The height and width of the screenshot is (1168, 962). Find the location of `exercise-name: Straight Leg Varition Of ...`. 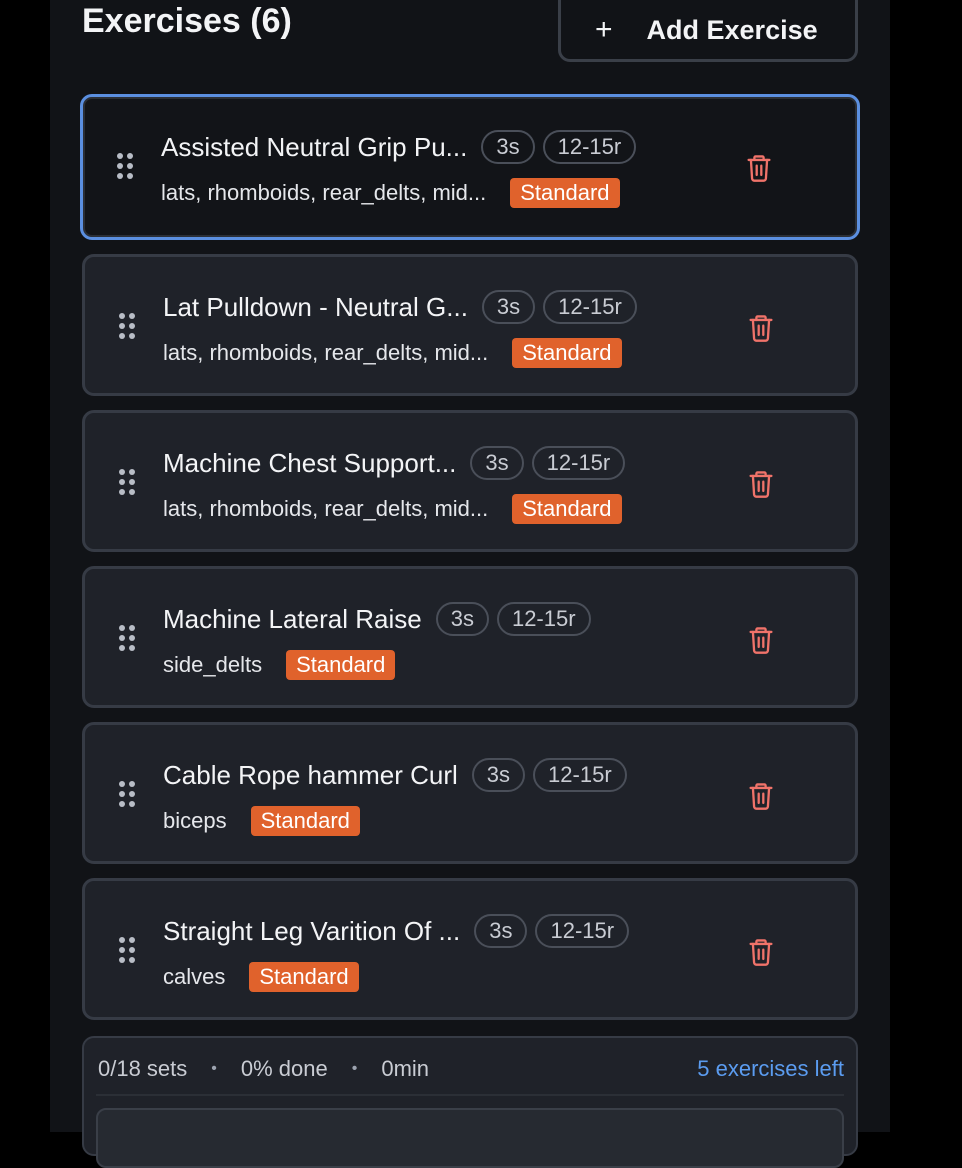

exercise-name: Straight Leg Varition Of ... is located at coordinates (311, 931).